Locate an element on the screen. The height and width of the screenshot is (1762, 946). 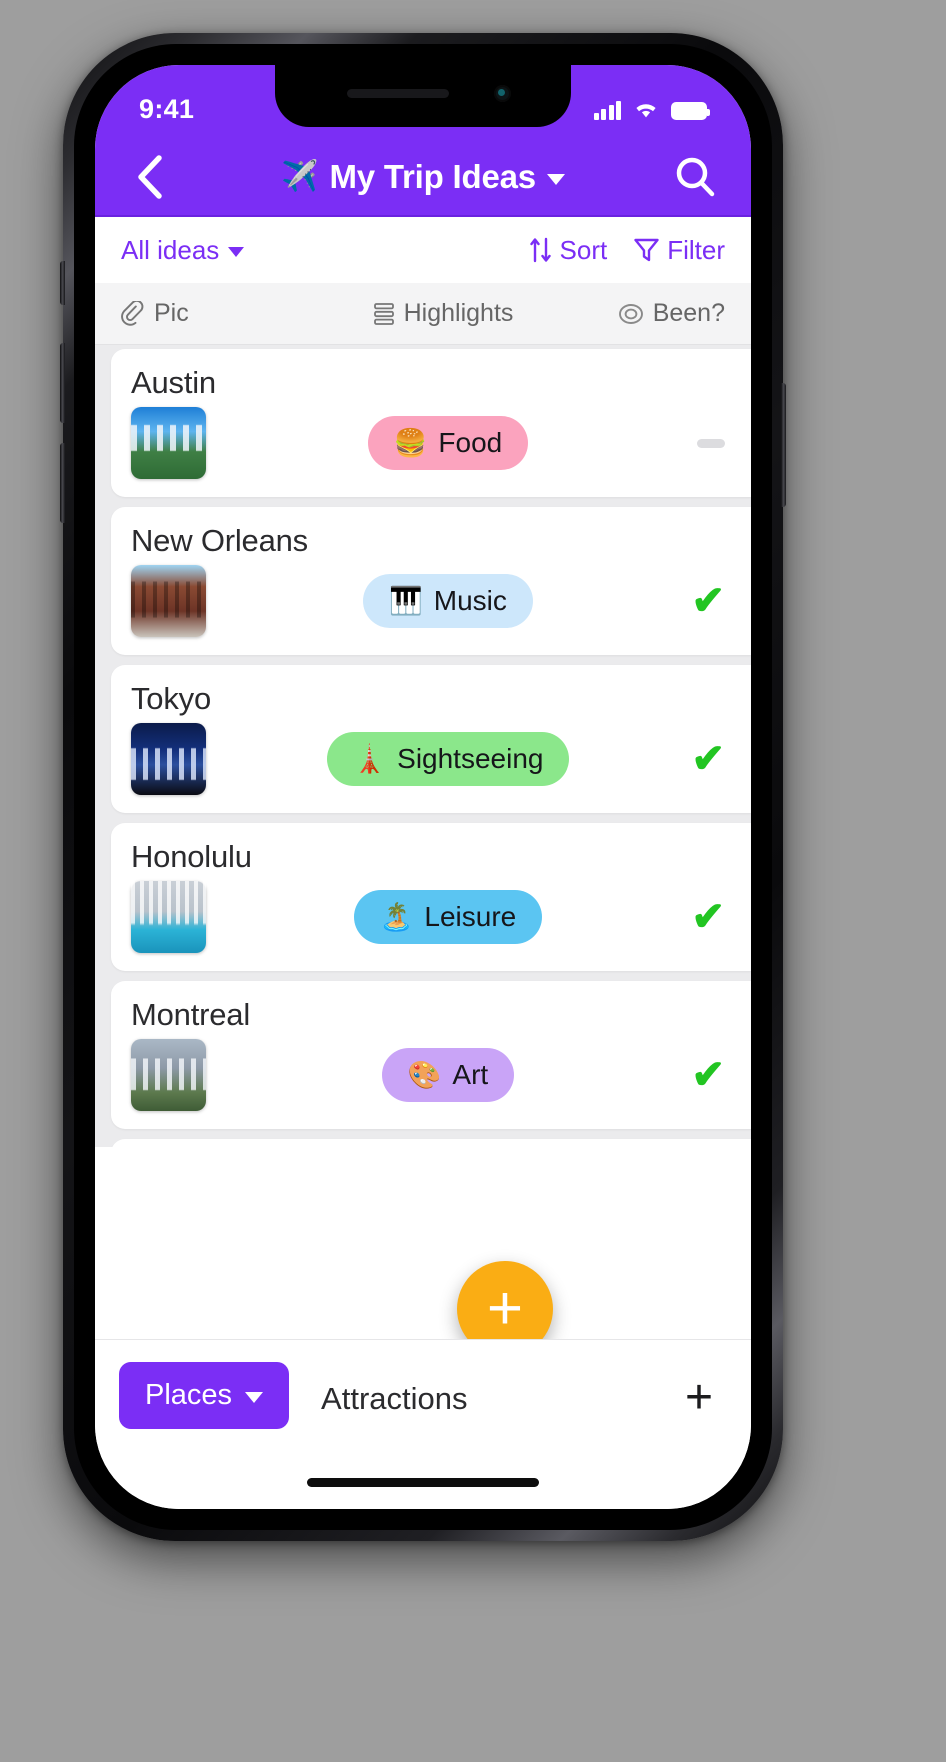
idea-card: Tokyo 🗼 Sightseeing ✔ is located at coordinates (431, 739).